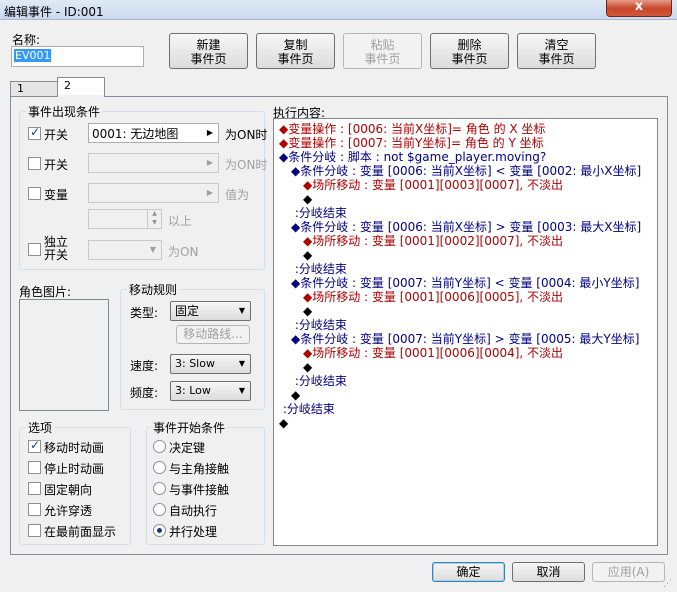  What do you see at coordinates (34, 132) in the screenshot?
I see `switch1-checkbox` at bounding box center [34, 132].